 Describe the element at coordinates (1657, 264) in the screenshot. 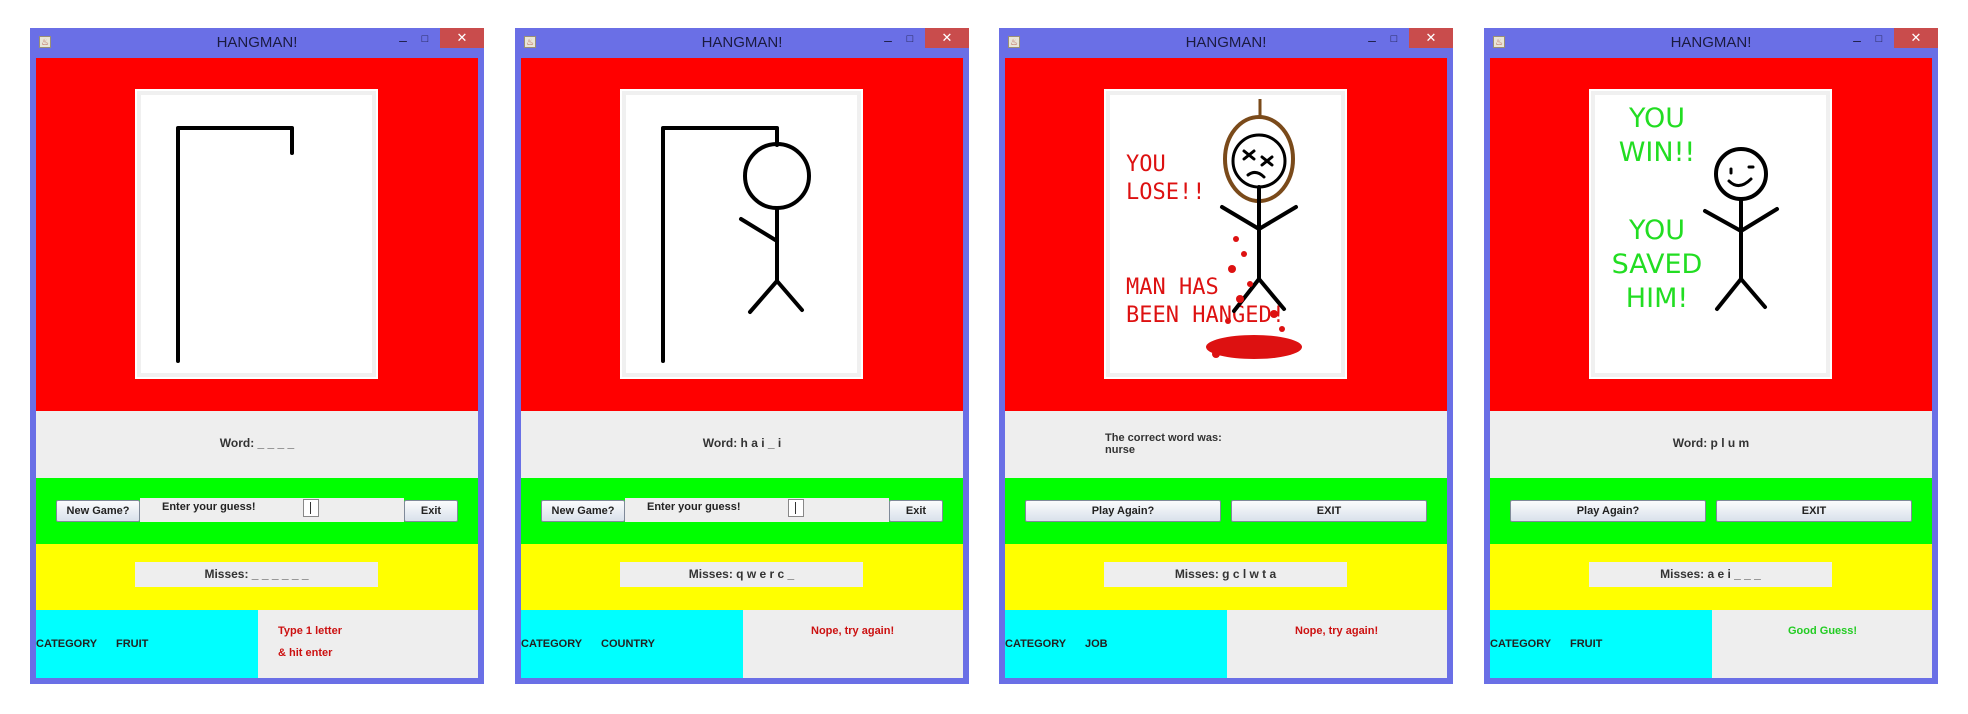

I see `win-line-4: SAVED` at that location.